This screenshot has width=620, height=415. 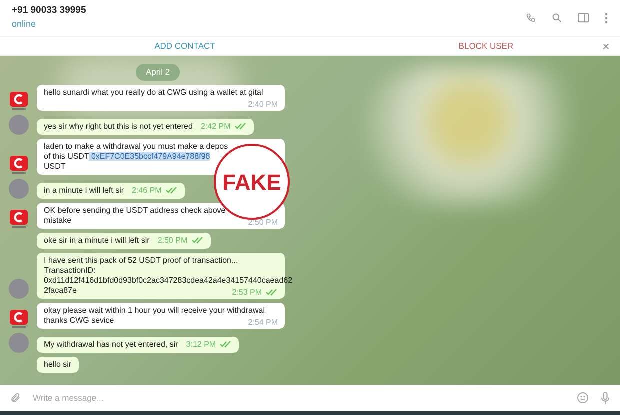 I want to click on message-time: 3:12 PM, so click(x=201, y=345).